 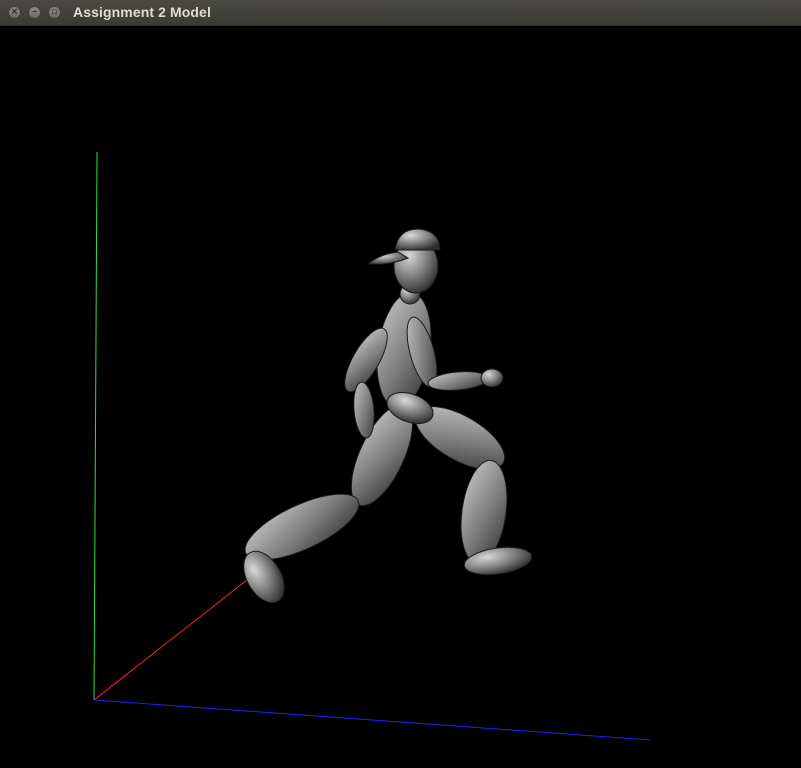 I want to click on close-icon: ×, so click(x=14, y=12).